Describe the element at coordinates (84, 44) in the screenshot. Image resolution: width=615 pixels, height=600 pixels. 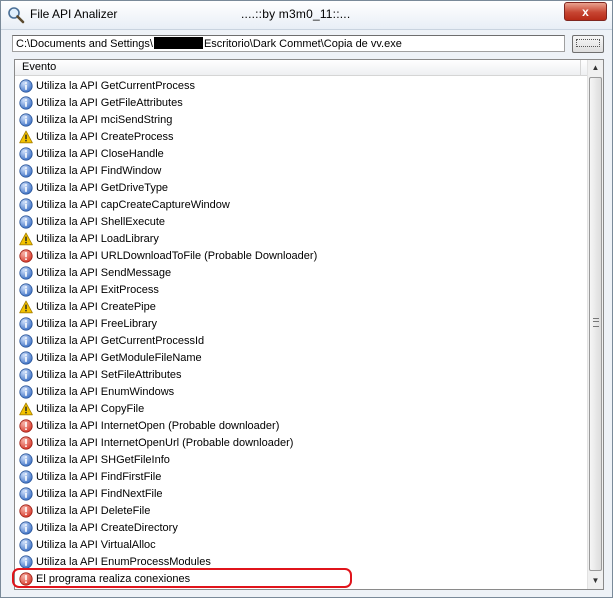
I see `file-path-start: C:\Documents and Settings\` at that location.